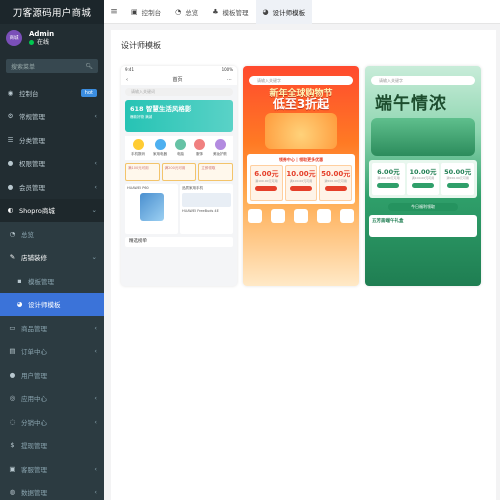 Image resolution: width=500 pixels, height=500 pixels. What do you see at coordinates (41, 281) in the screenshot?
I see `sidebar-item-label: 模板管理` at bounding box center [41, 281].